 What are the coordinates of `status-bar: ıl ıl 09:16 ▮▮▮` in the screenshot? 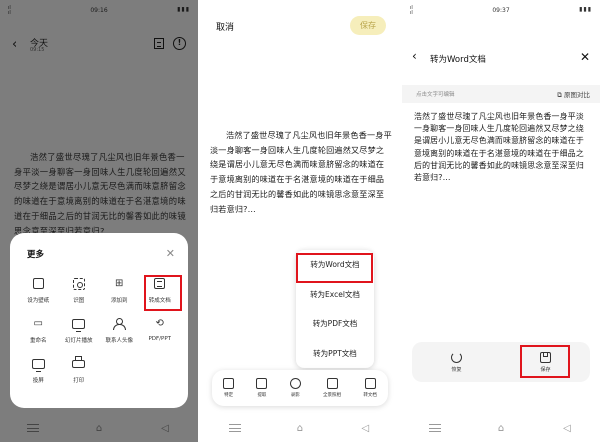 It's located at (99, 10).